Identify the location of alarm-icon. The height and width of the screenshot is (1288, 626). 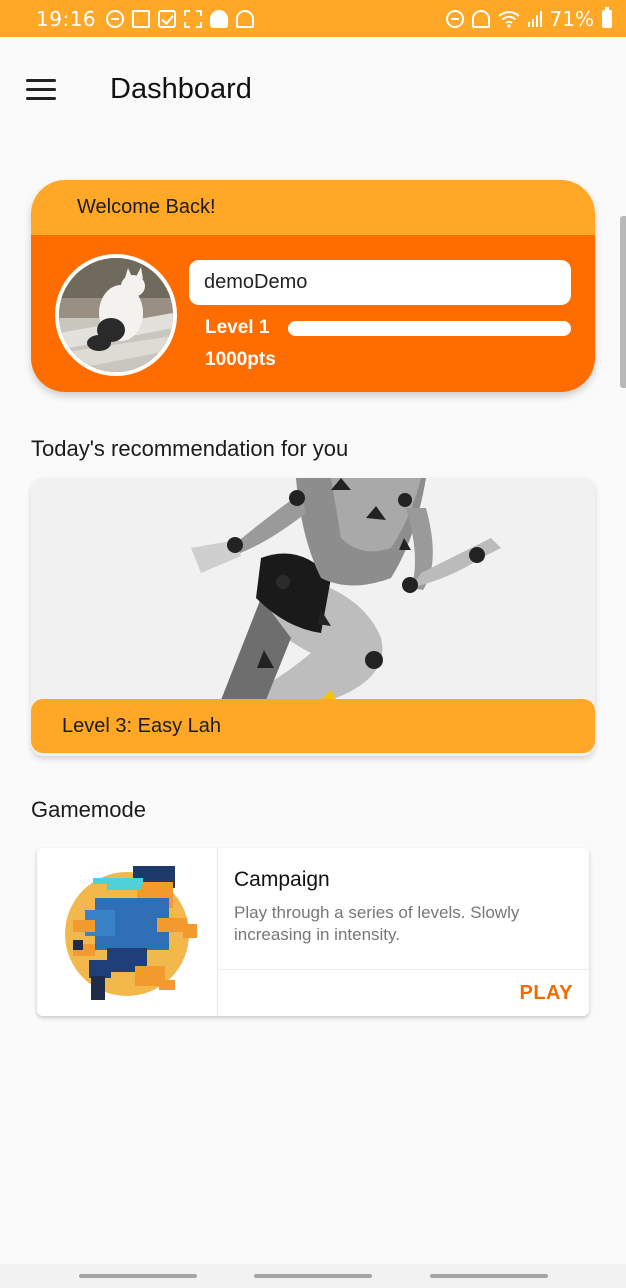
(454, 18).